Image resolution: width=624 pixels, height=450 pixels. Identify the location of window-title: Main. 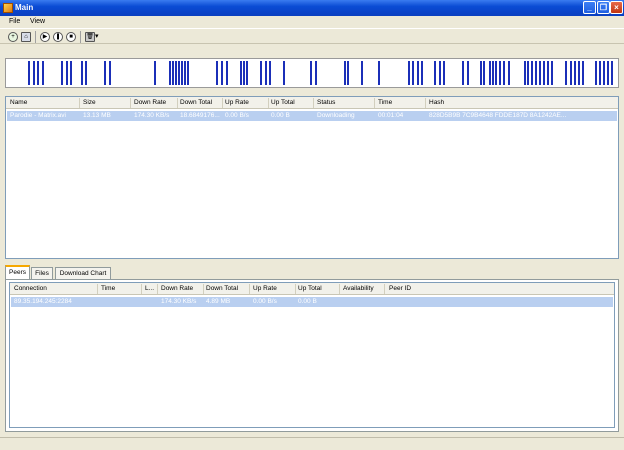
(24, 7).